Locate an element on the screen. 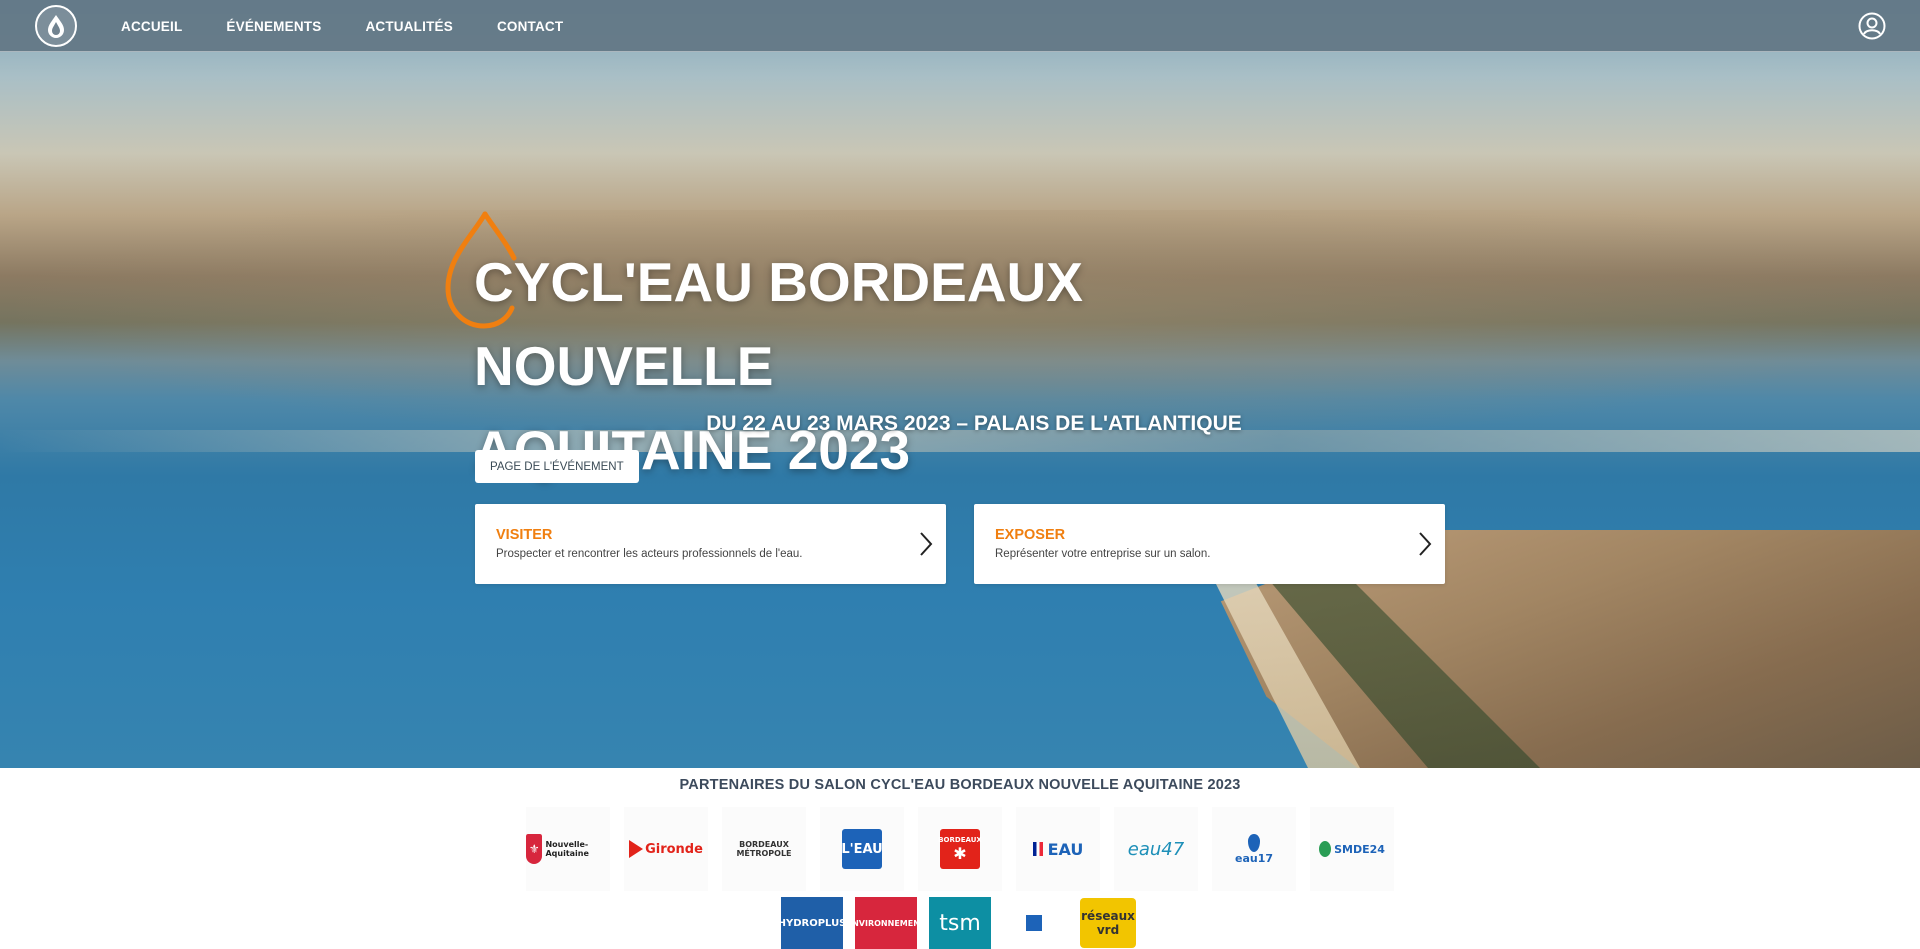 This screenshot has height=949, width=1920. reseaux-vrd-logo: réseaux vrd is located at coordinates (1108, 923).